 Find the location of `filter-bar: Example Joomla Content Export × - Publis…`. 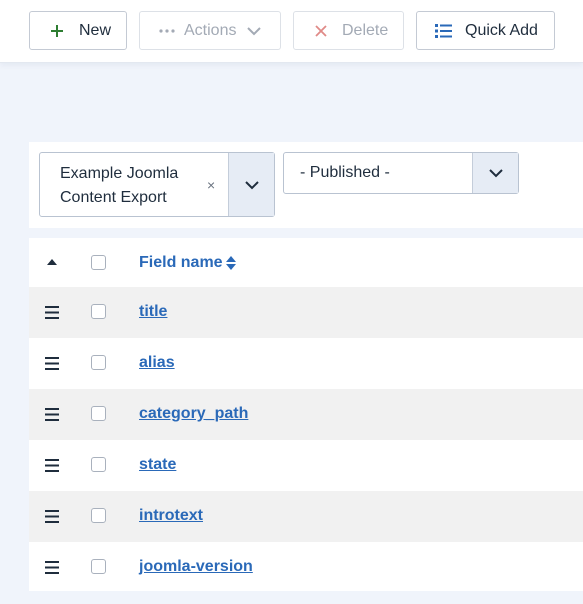

filter-bar: Example Joomla Content Export × - Publis… is located at coordinates (306, 185).